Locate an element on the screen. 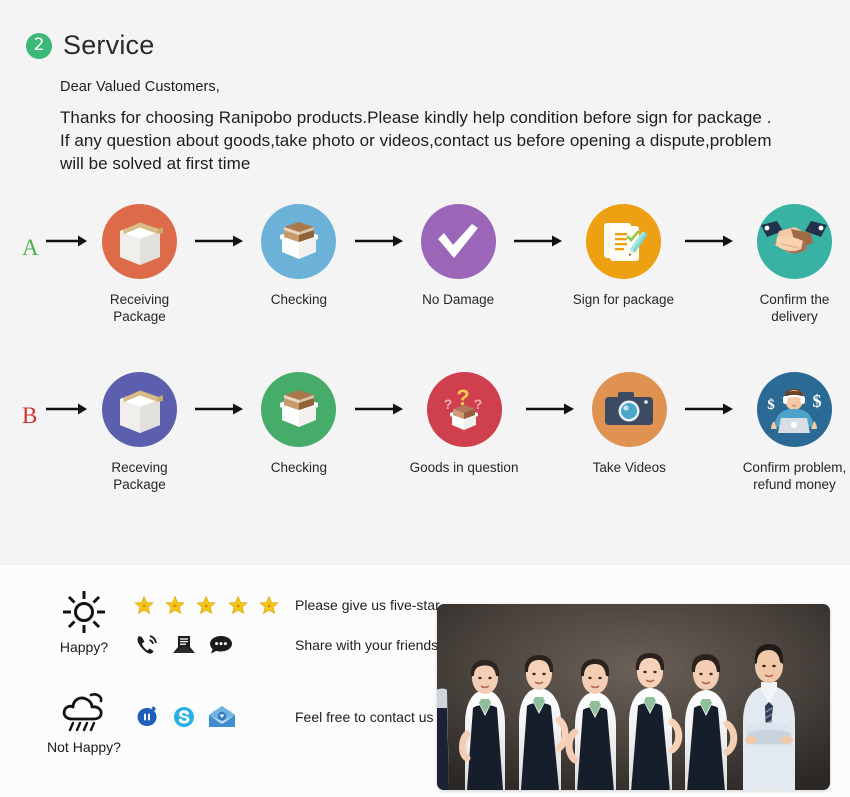  step-b-goods-in-question: ? ? ? Goods in question is located at coordinates (464, 424).